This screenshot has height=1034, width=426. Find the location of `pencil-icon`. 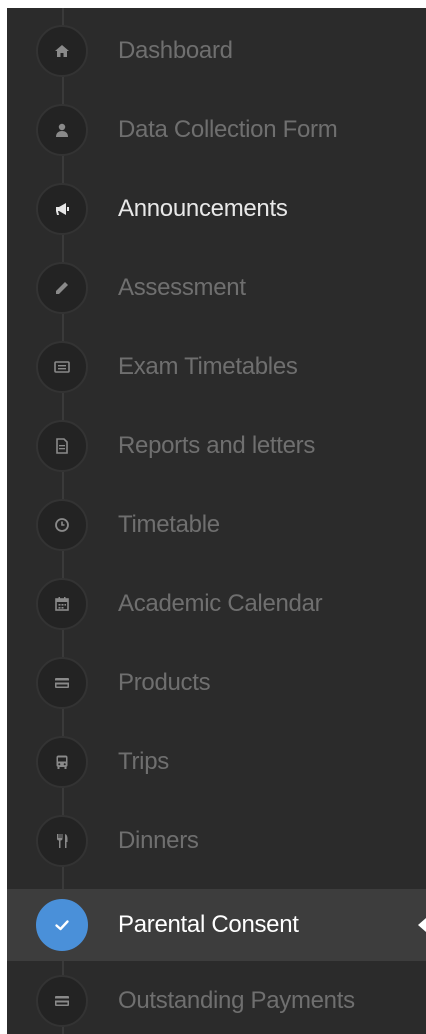

pencil-icon is located at coordinates (62, 287).